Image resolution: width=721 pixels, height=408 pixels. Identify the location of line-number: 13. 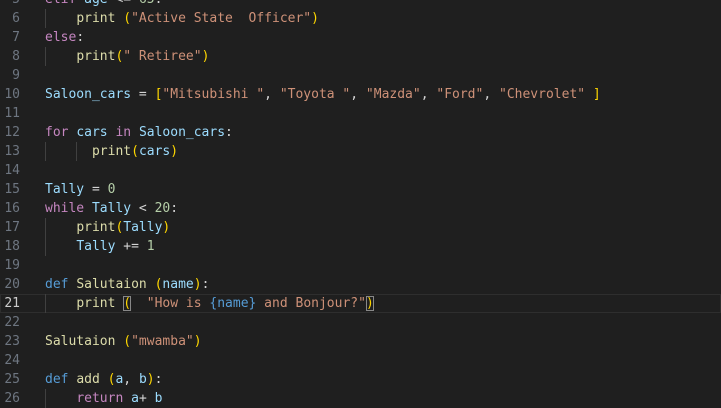
(12, 151).